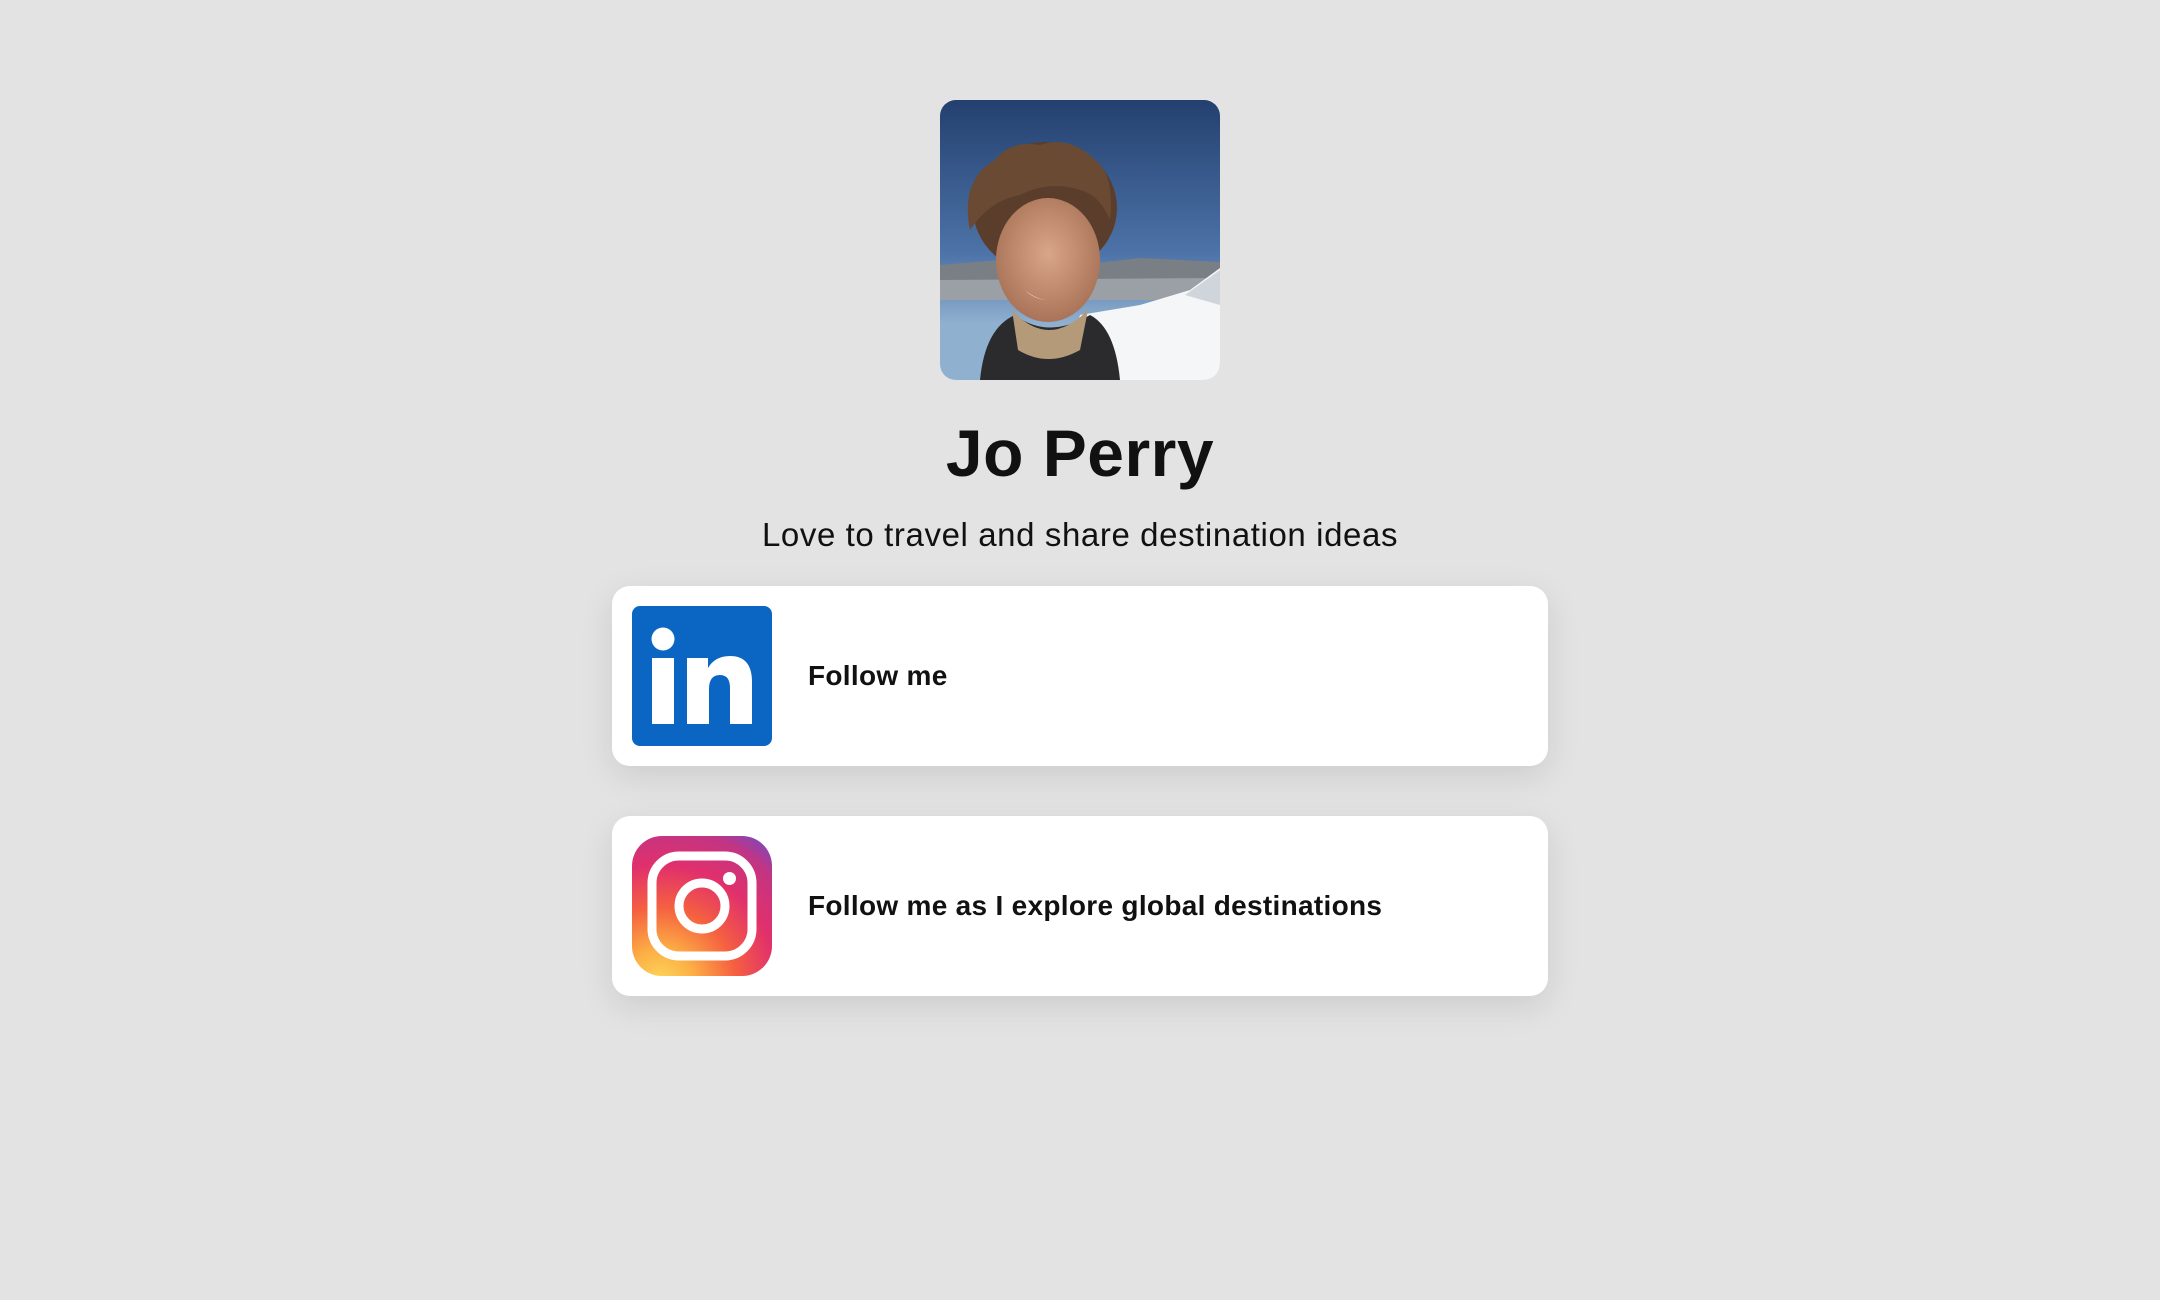 The height and width of the screenshot is (1300, 2160). I want to click on profile-photo, so click(1080, 240).